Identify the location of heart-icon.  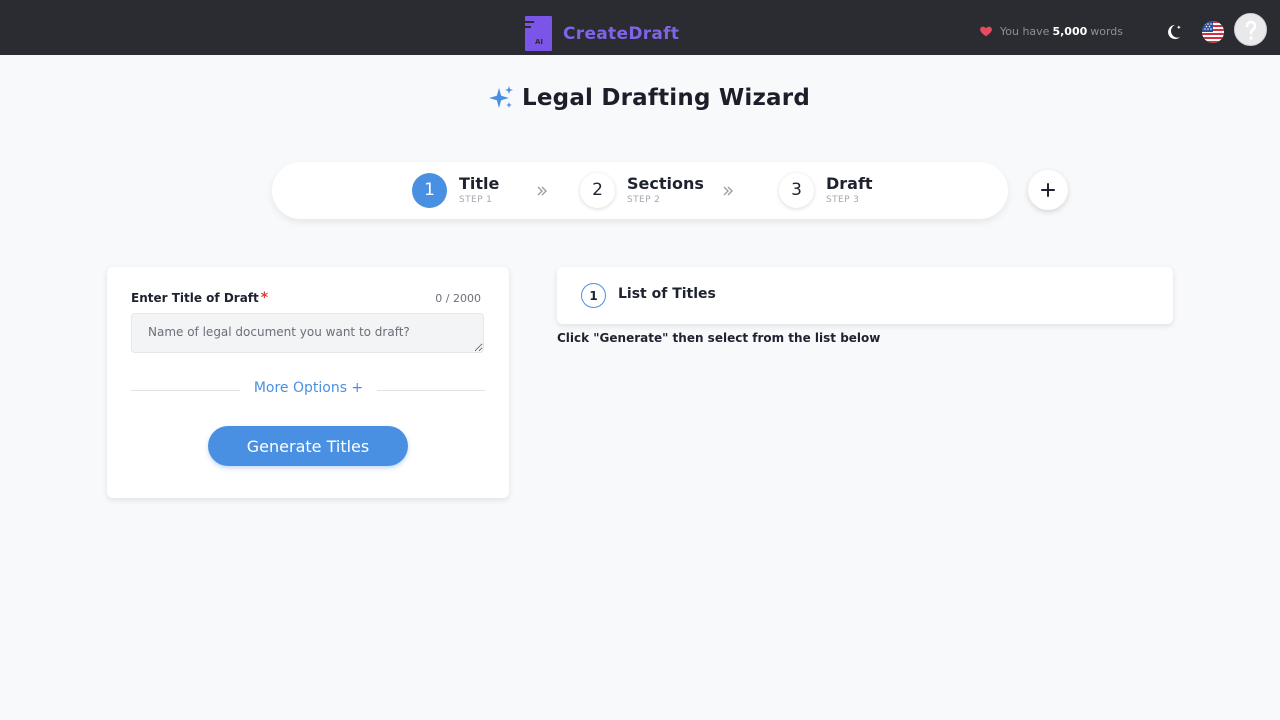
(986, 31).